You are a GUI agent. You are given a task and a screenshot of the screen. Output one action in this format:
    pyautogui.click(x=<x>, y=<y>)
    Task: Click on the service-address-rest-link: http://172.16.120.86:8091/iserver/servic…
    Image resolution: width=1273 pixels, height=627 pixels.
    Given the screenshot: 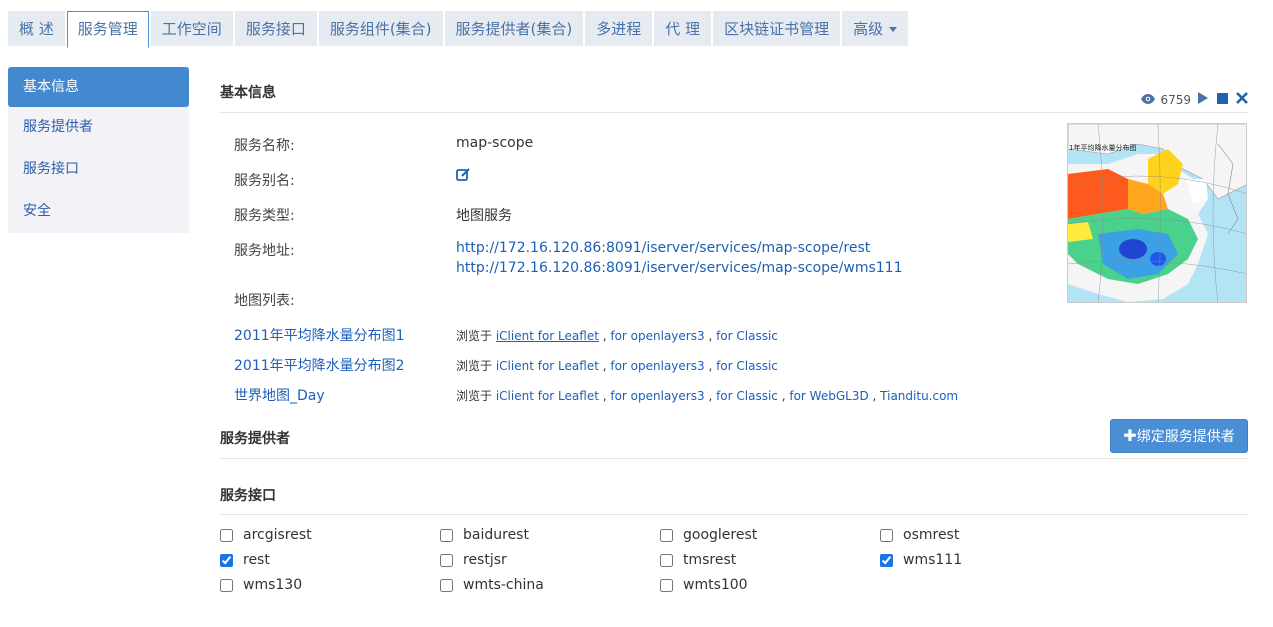 What is the action you would take?
    pyautogui.click(x=663, y=248)
    